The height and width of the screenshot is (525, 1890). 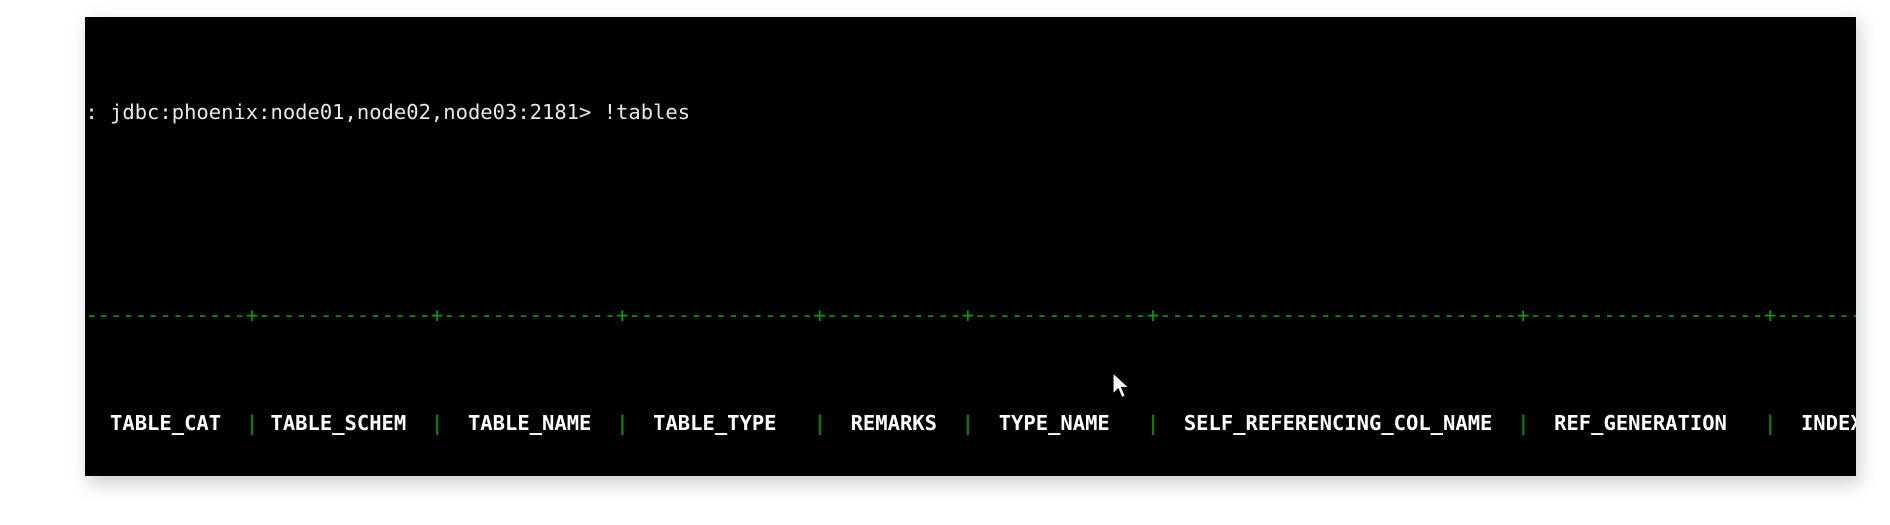 I want to click on spacer-after-prompt, so click(x=970, y=215).